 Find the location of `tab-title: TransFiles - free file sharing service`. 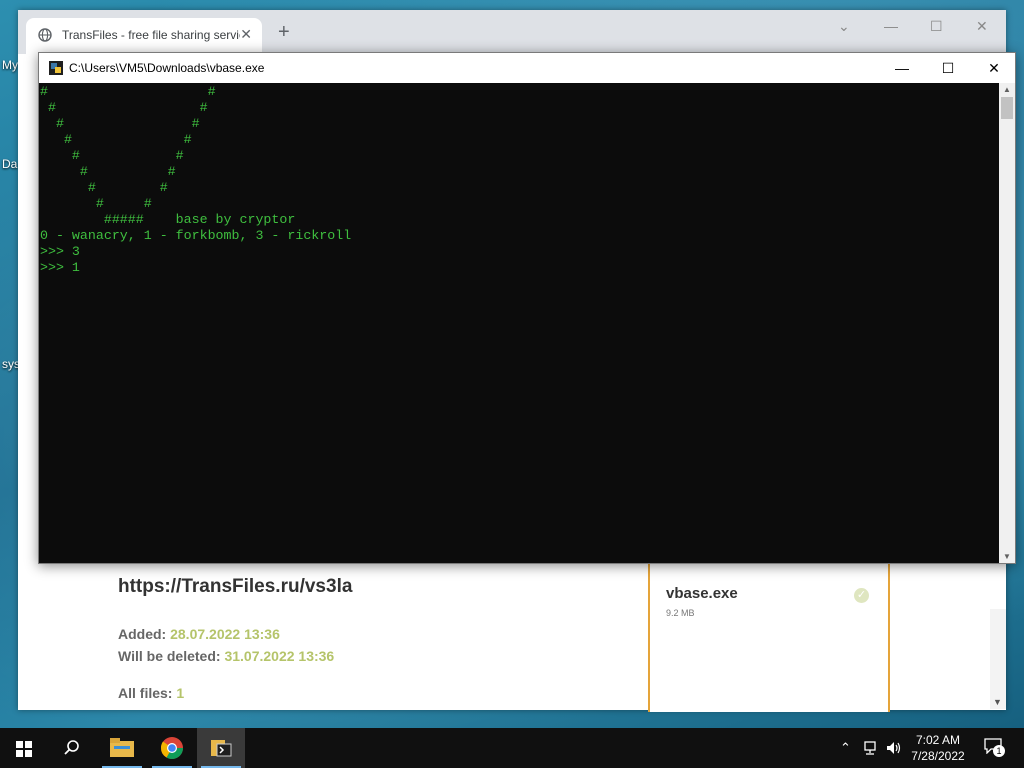

tab-title: TransFiles - free file sharing service is located at coordinates (151, 35).